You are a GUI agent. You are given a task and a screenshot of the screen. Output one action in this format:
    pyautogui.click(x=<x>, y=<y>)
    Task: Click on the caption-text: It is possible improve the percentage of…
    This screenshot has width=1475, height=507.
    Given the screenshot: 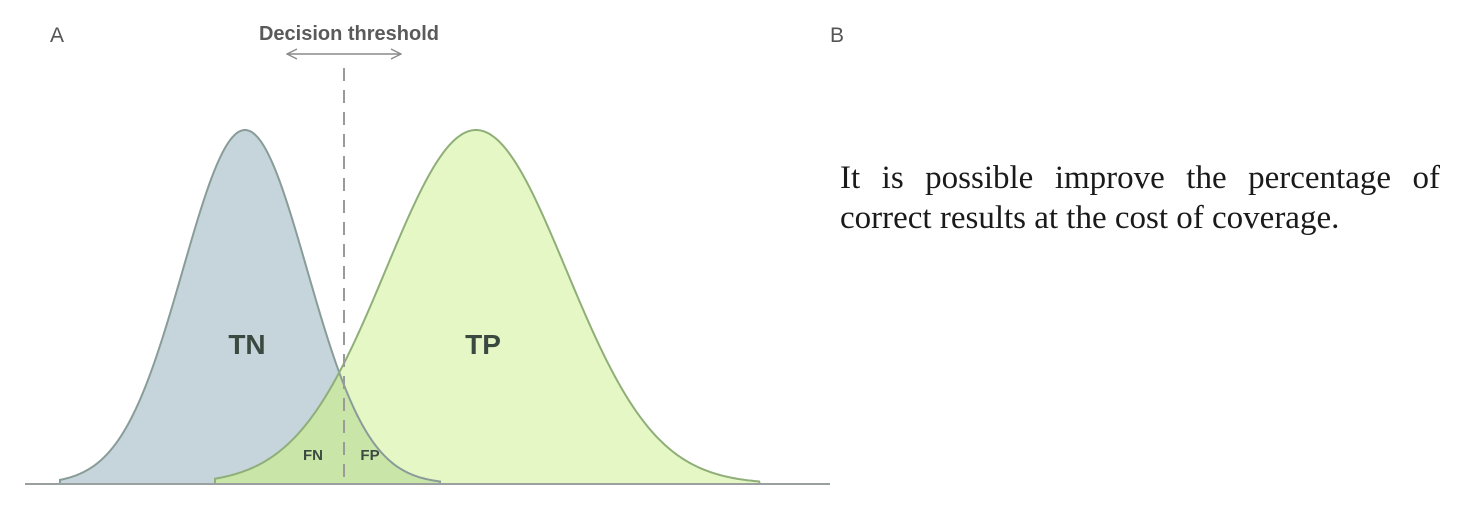 What is the action you would take?
    pyautogui.click(x=1140, y=198)
    